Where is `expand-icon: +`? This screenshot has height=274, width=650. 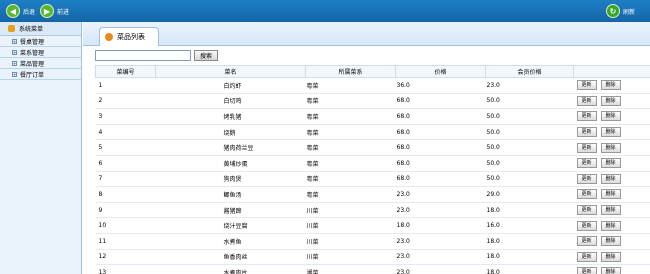
expand-icon: + is located at coordinates (14, 63).